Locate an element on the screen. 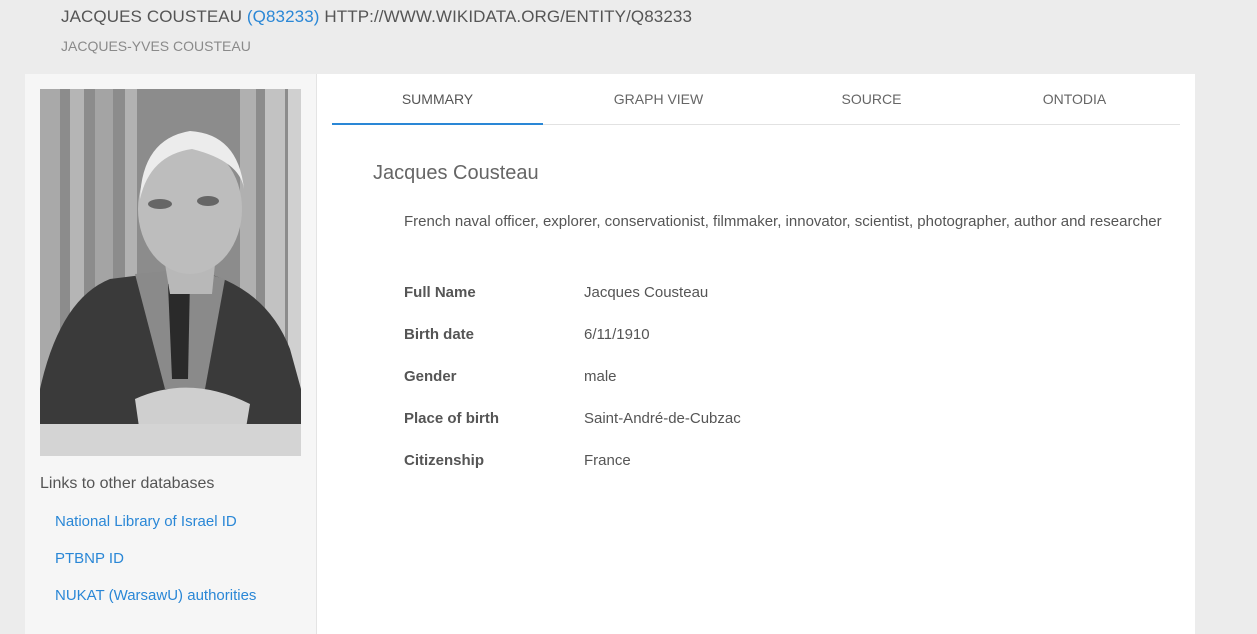 Image resolution: width=1257 pixels, height=634 pixels. tab-bar: SUMMARY GRAPH VIEW SOURCE ONTODIA is located at coordinates (756, 99).